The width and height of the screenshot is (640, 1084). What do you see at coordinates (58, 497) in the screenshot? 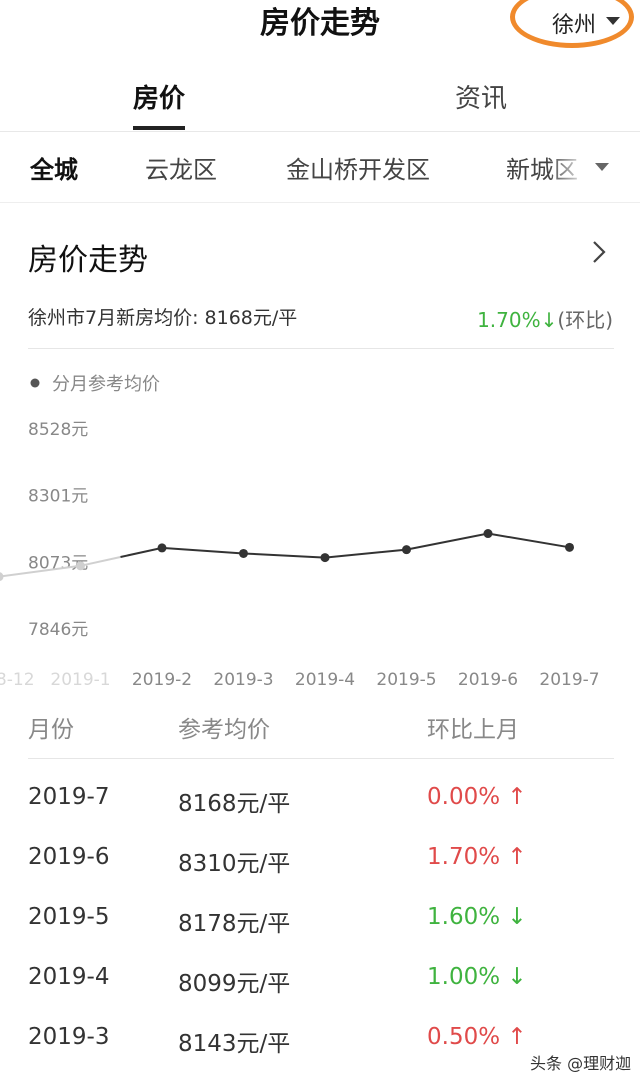
I see `y-tick-label: 8301元` at bounding box center [58, 497].